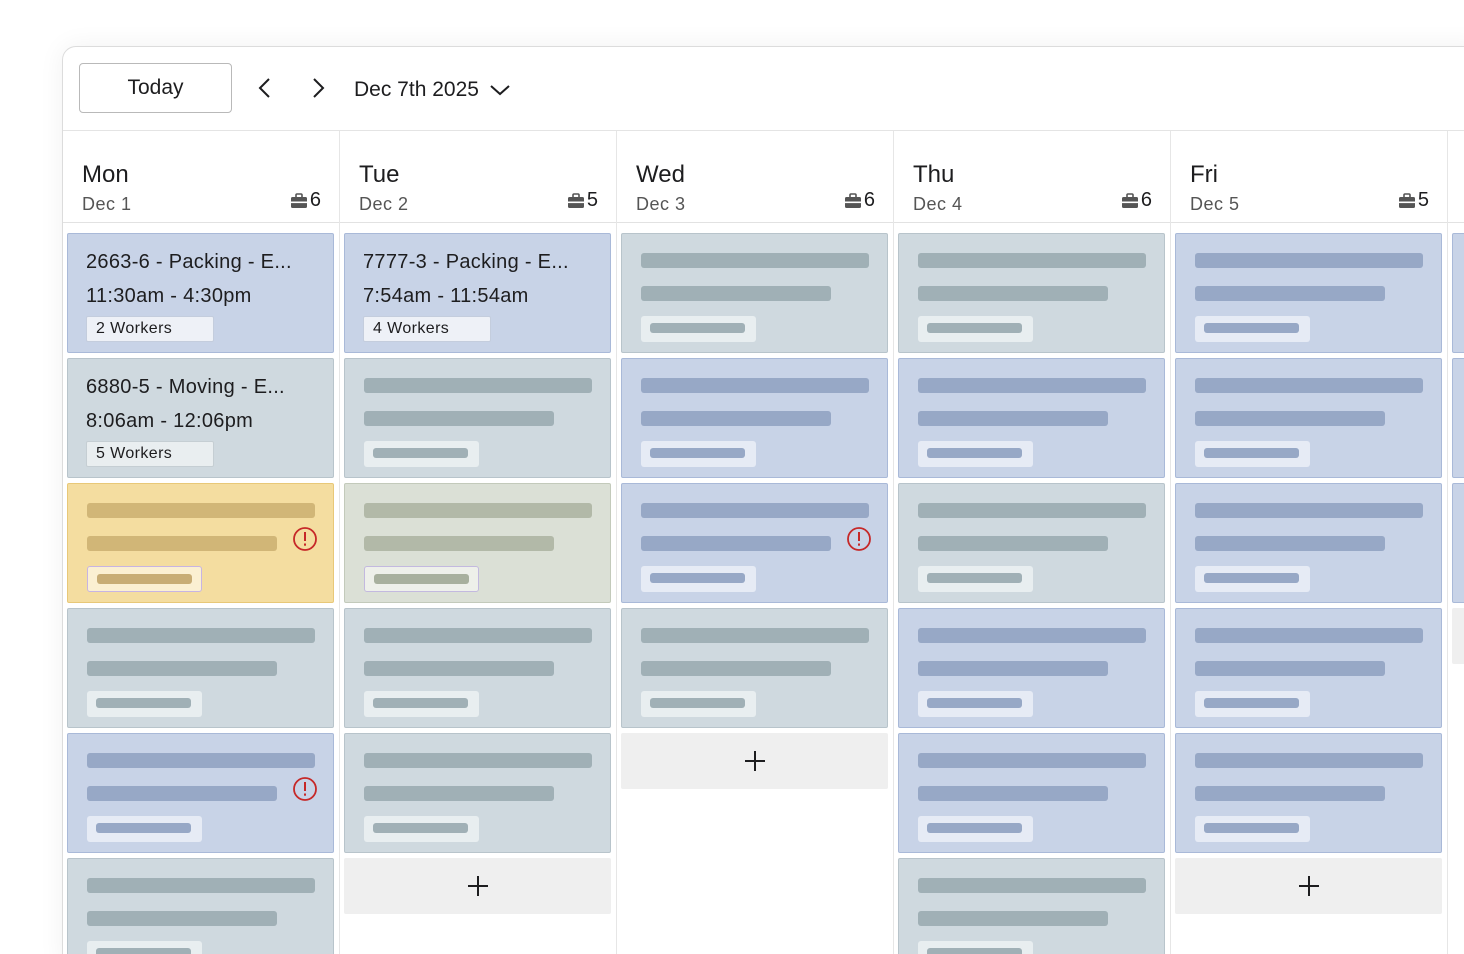 This screenshot has height=954, width=1464. I want to click on next-week-button, so click(318, 88).